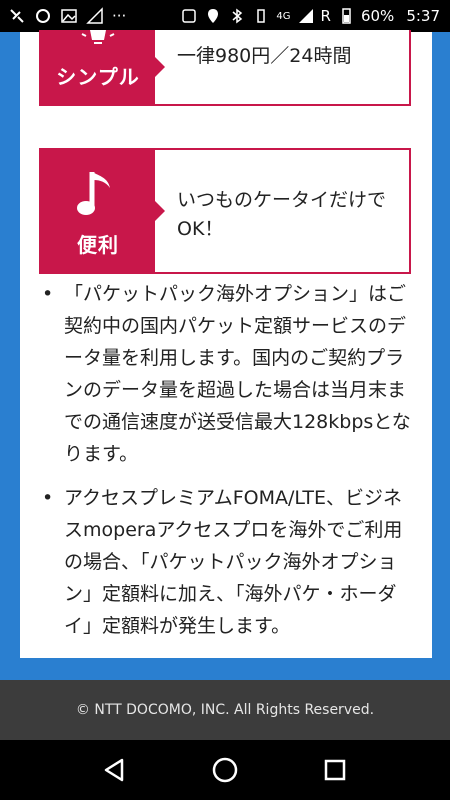 This screenshot has width=450, height=800. What do you see at coordinates (94, 15) in the screenshot?
I see `no-signal-icon` at bounding box center [94, 15].